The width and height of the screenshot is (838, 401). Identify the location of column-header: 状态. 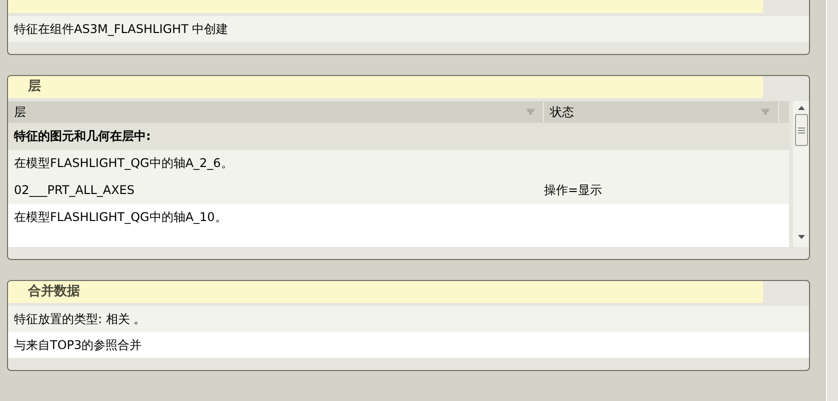
(661, 112).